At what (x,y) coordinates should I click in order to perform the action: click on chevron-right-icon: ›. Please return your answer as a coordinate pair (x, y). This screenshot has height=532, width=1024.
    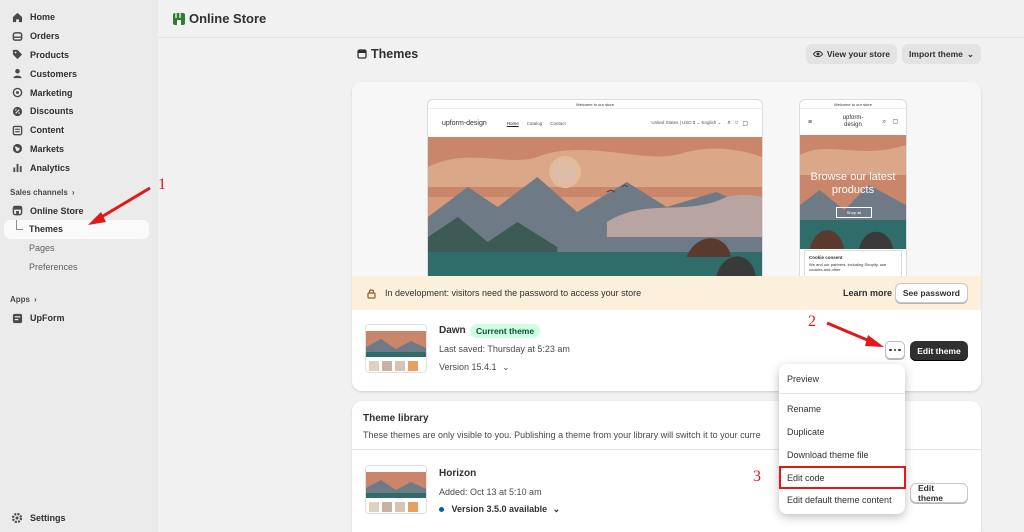
    Looking at the image, I should click on (73, 192).